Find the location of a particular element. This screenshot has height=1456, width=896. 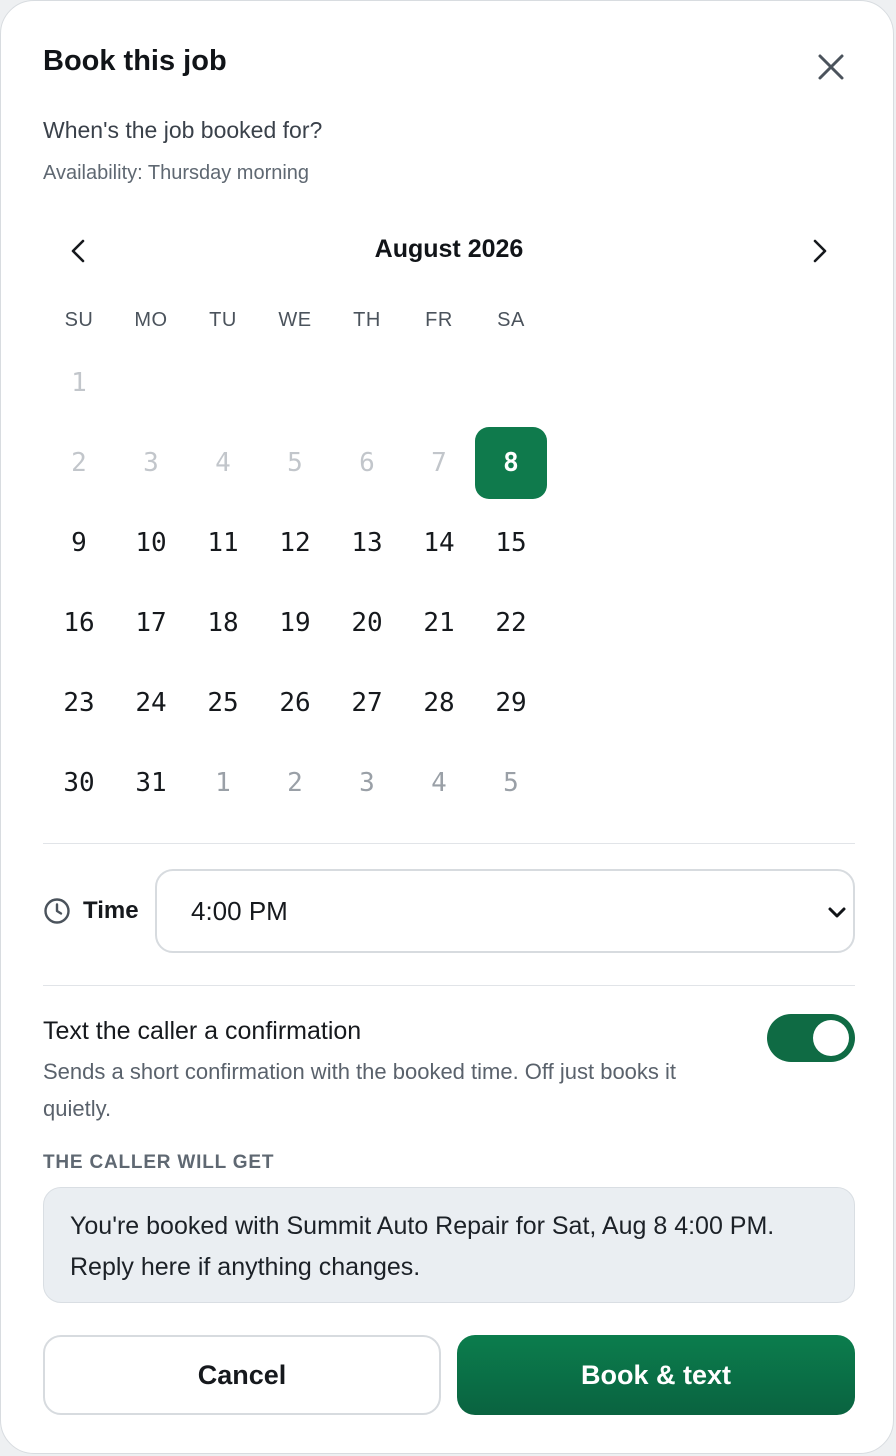

booking-question: When's the job booked for? is located at coordinates (183, 130).